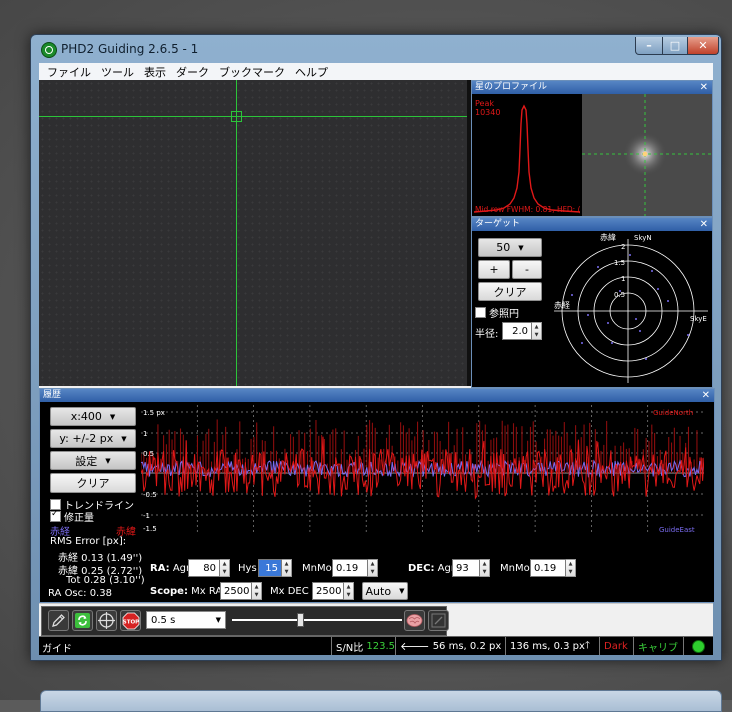 The height and width of the screenshot is (712, 732). I want to click on target-sky-n: SkyN, so click(643, 238).